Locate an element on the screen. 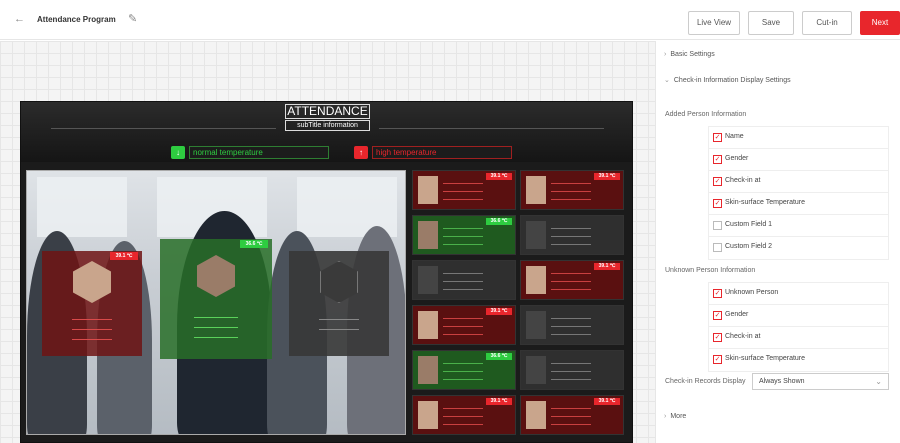 This screenshot has height=443, width=900. checkbox-option: Custom Field 2 is located at coordinates (798, 248).